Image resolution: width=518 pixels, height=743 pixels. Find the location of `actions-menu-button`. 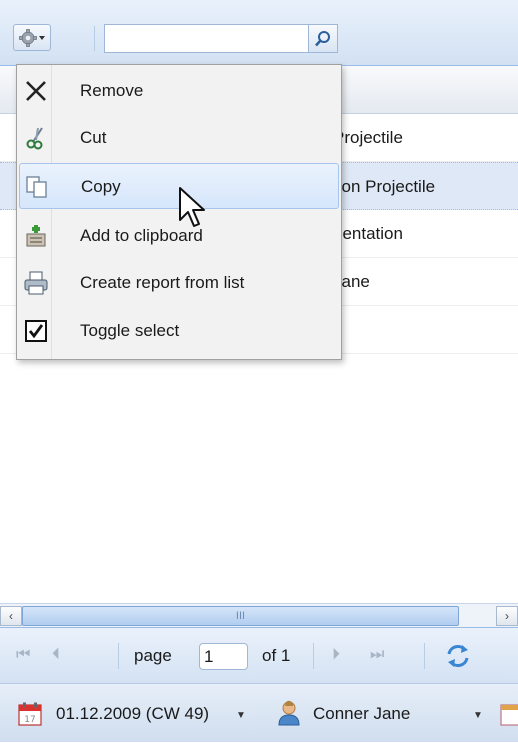

actions-menu-button is located at coordinates (32, 37).